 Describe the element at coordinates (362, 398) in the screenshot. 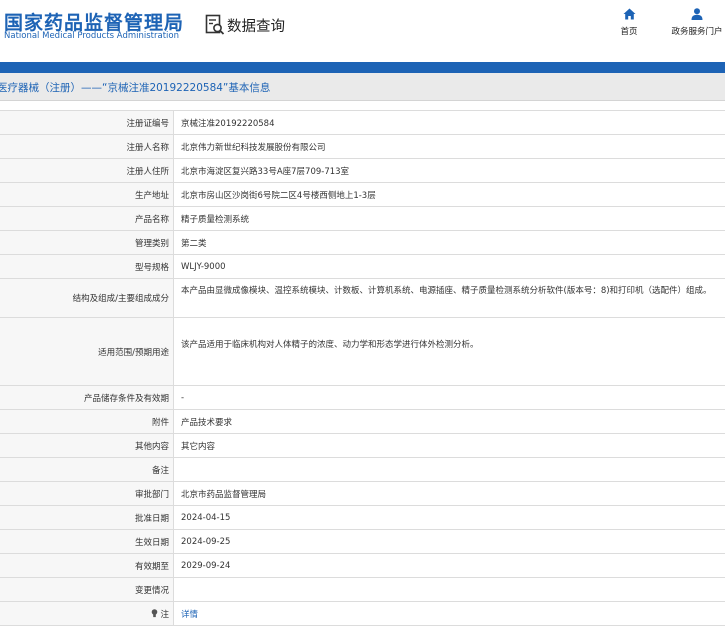

I see `table-row: 产品储存条件及有效期 -` at that location.